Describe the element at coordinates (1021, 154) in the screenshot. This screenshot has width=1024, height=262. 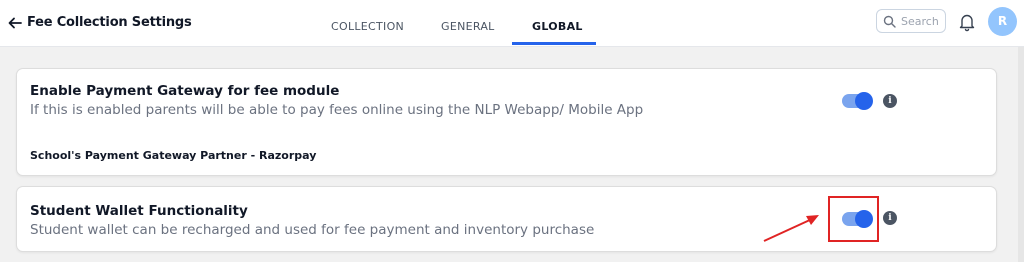
I see `scrollbar-track` at that location.